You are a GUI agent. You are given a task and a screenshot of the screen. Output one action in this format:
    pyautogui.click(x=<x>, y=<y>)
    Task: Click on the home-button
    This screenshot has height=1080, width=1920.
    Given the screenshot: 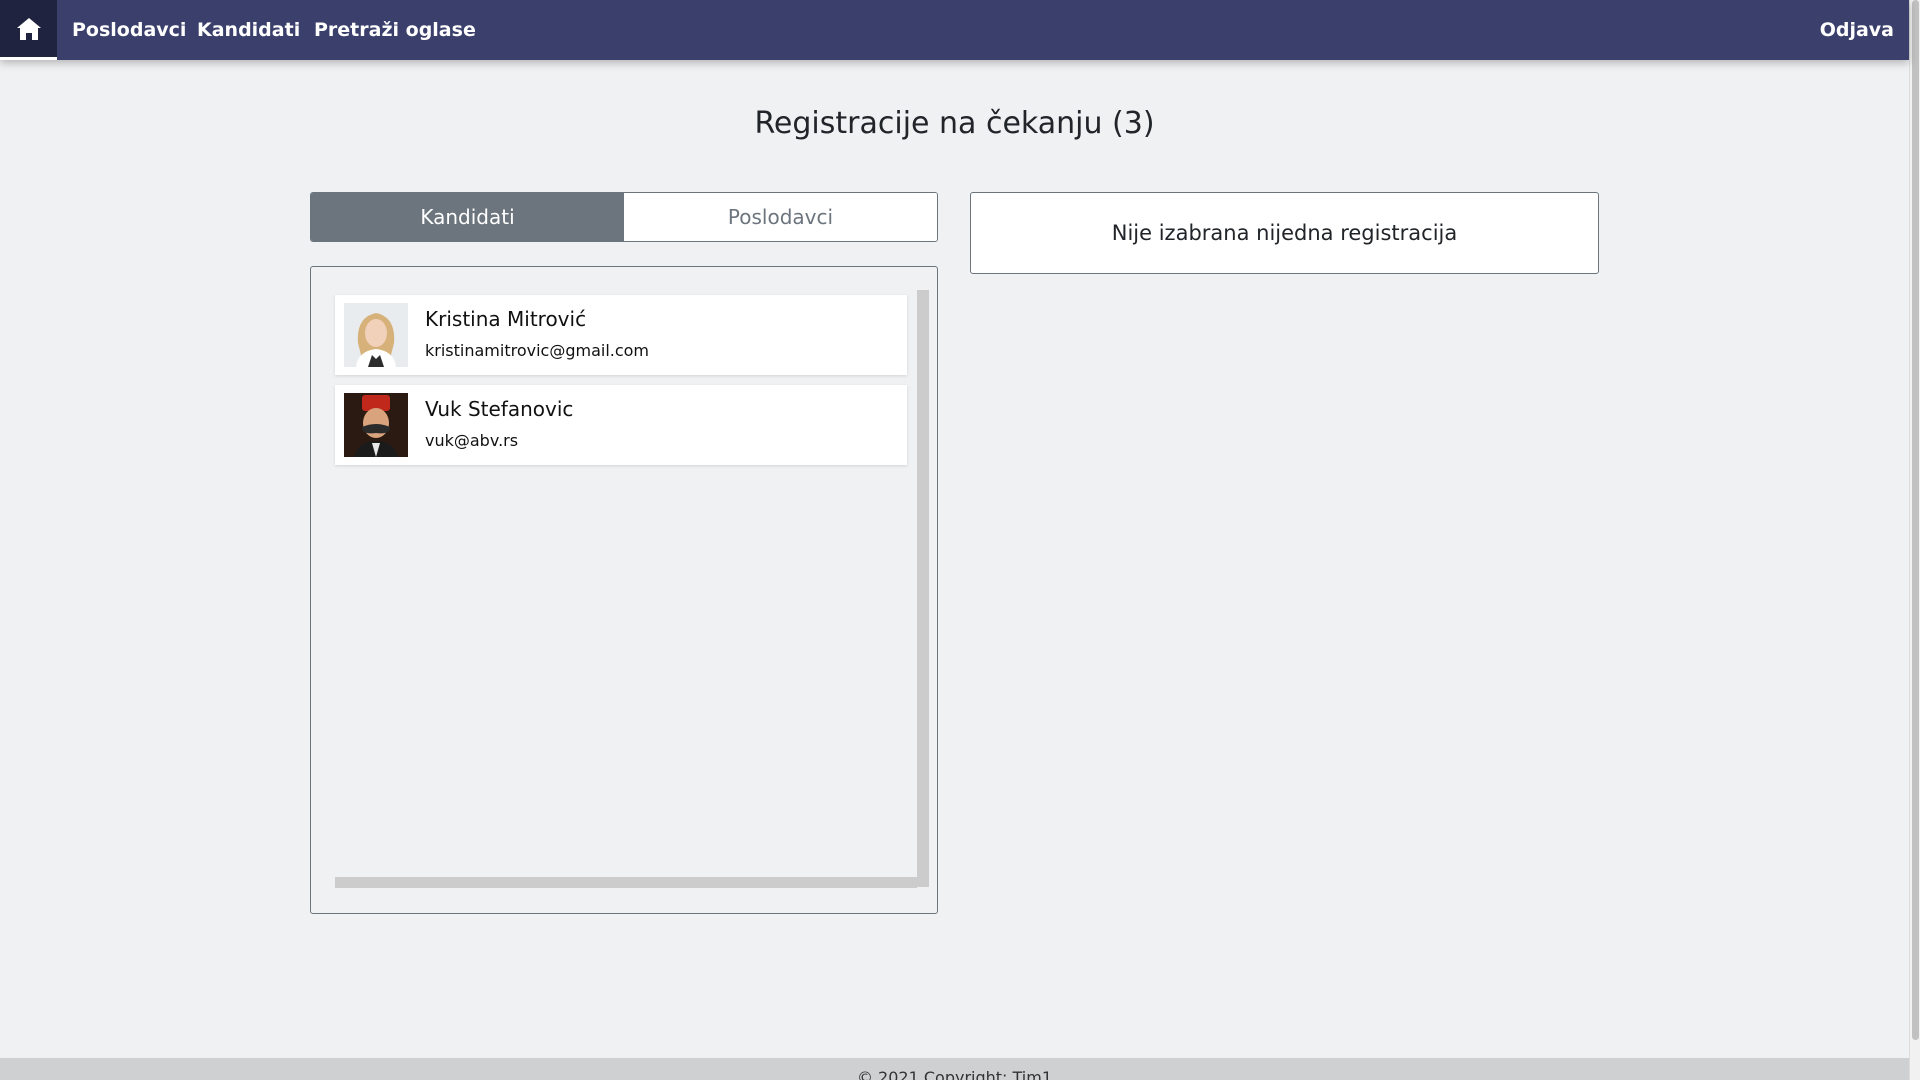 What is the action you would take?
    pyautogui.click(x=28, y=30)
    